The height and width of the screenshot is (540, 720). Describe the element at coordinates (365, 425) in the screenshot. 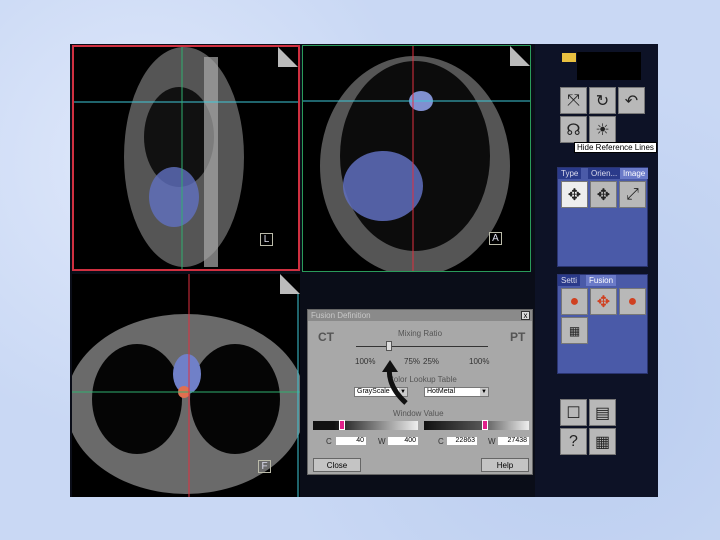

I see `ct-window-bar` at that location.